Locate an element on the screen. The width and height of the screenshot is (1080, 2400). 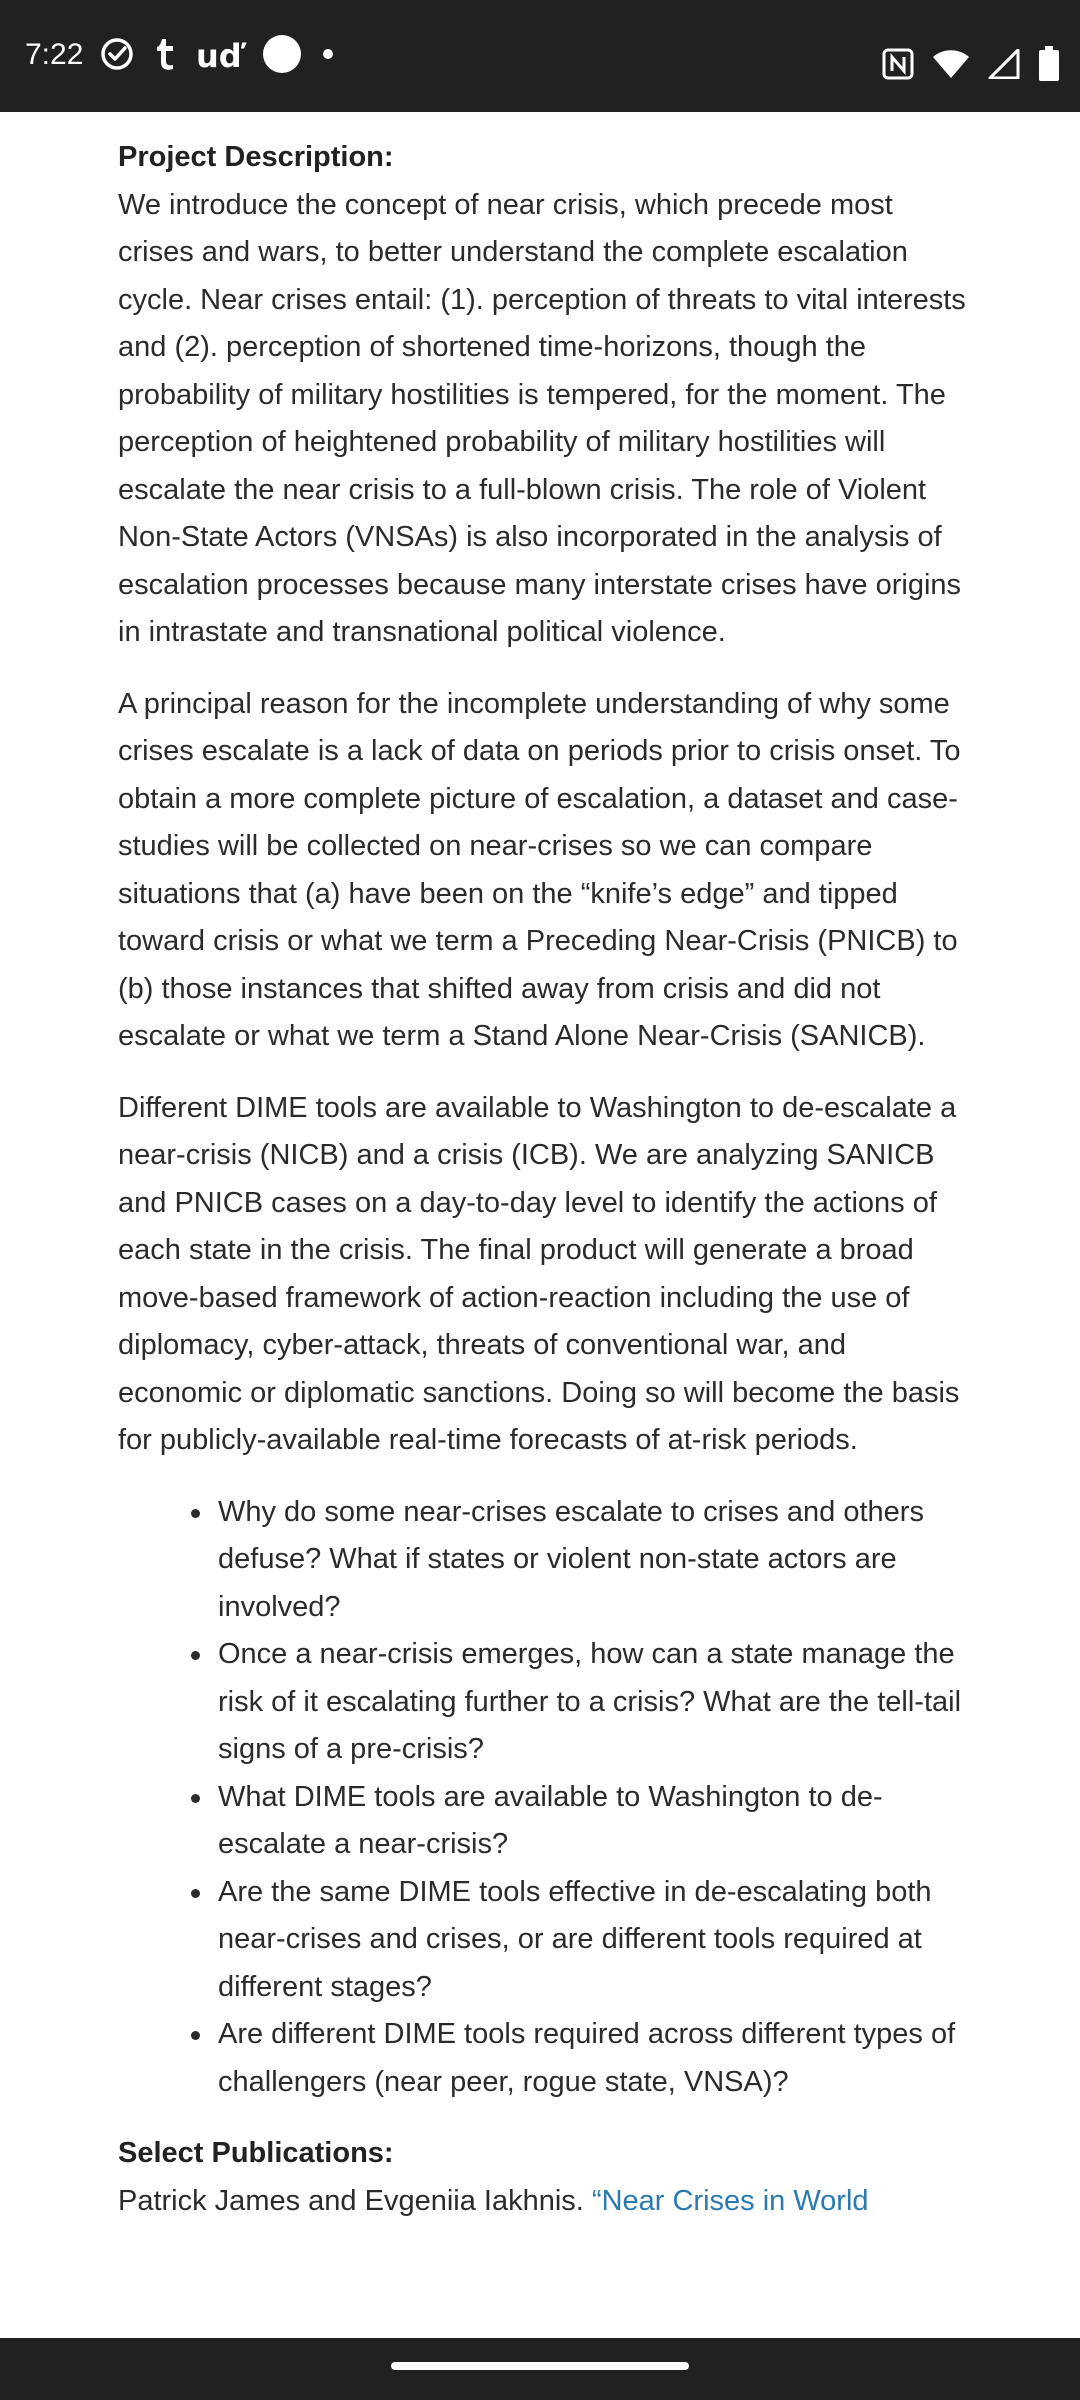
white-circle-icon is located at coordinates (282, 56).